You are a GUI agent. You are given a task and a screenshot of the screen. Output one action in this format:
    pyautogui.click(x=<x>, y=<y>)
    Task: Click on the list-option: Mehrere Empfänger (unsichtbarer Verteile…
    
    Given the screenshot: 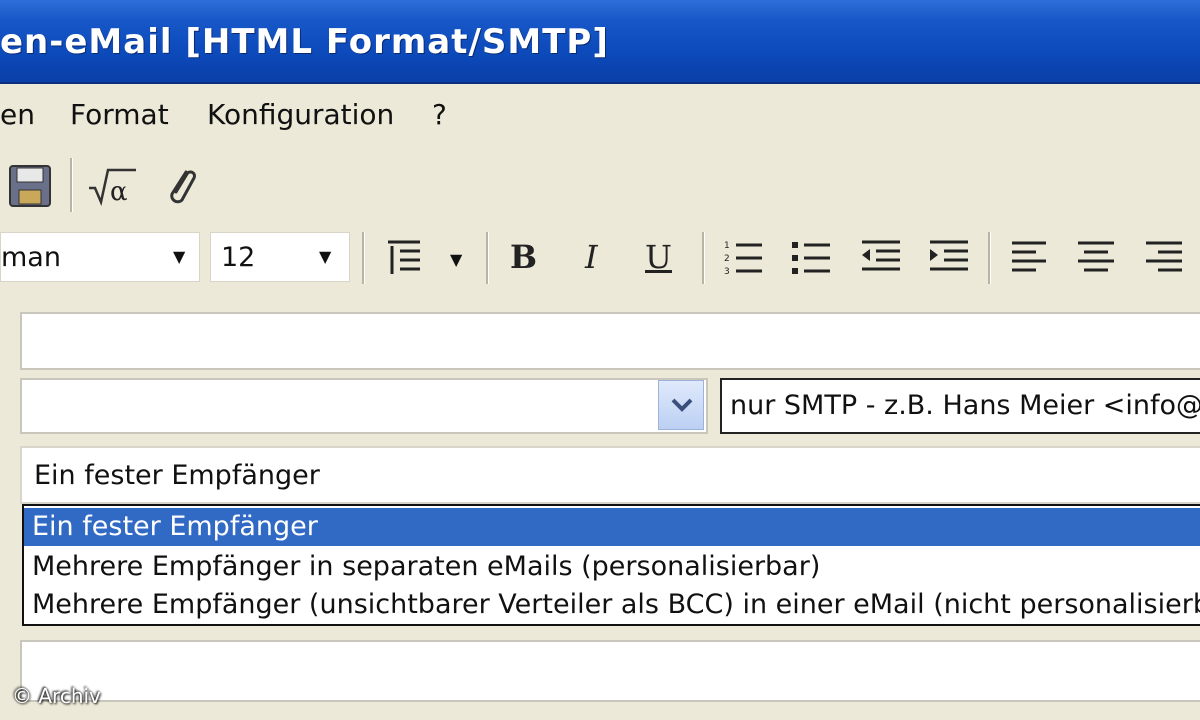 What is the action you would take?
    pyautogui.click(x=612, y=605)
    